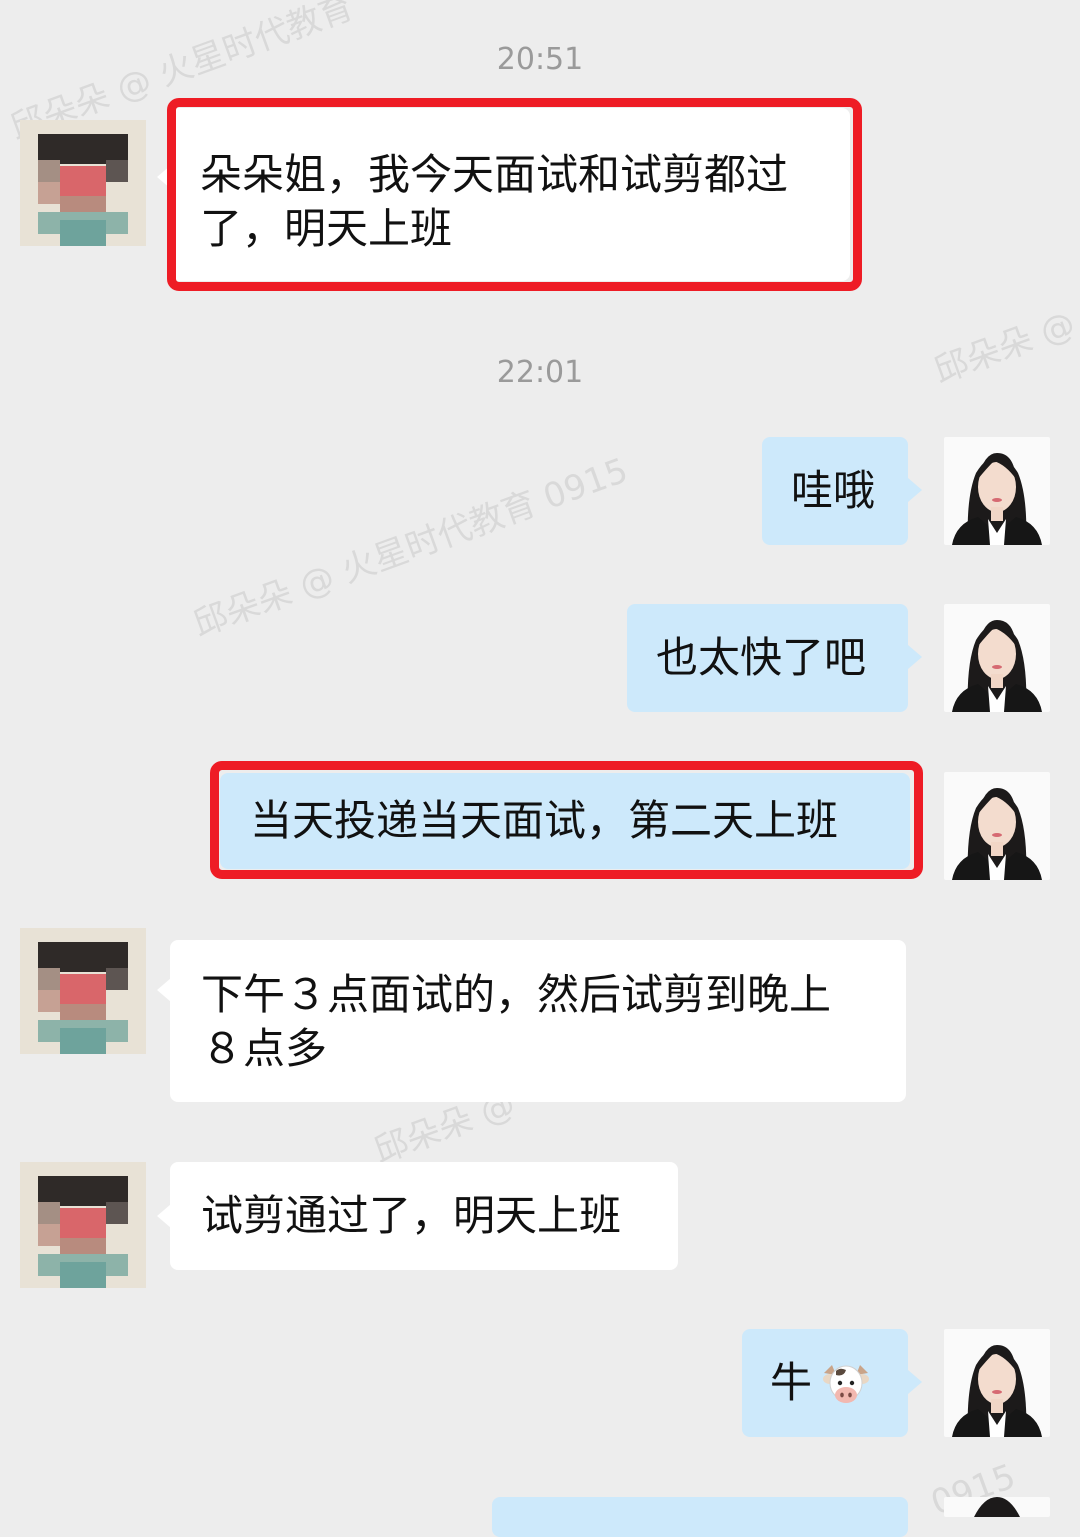 This screenshot has height=1537, width=1080. What do you see at coordinates (791, 1382) in the screenshot?
I see `message-text: 牛` at bounding box center [791, 1382].